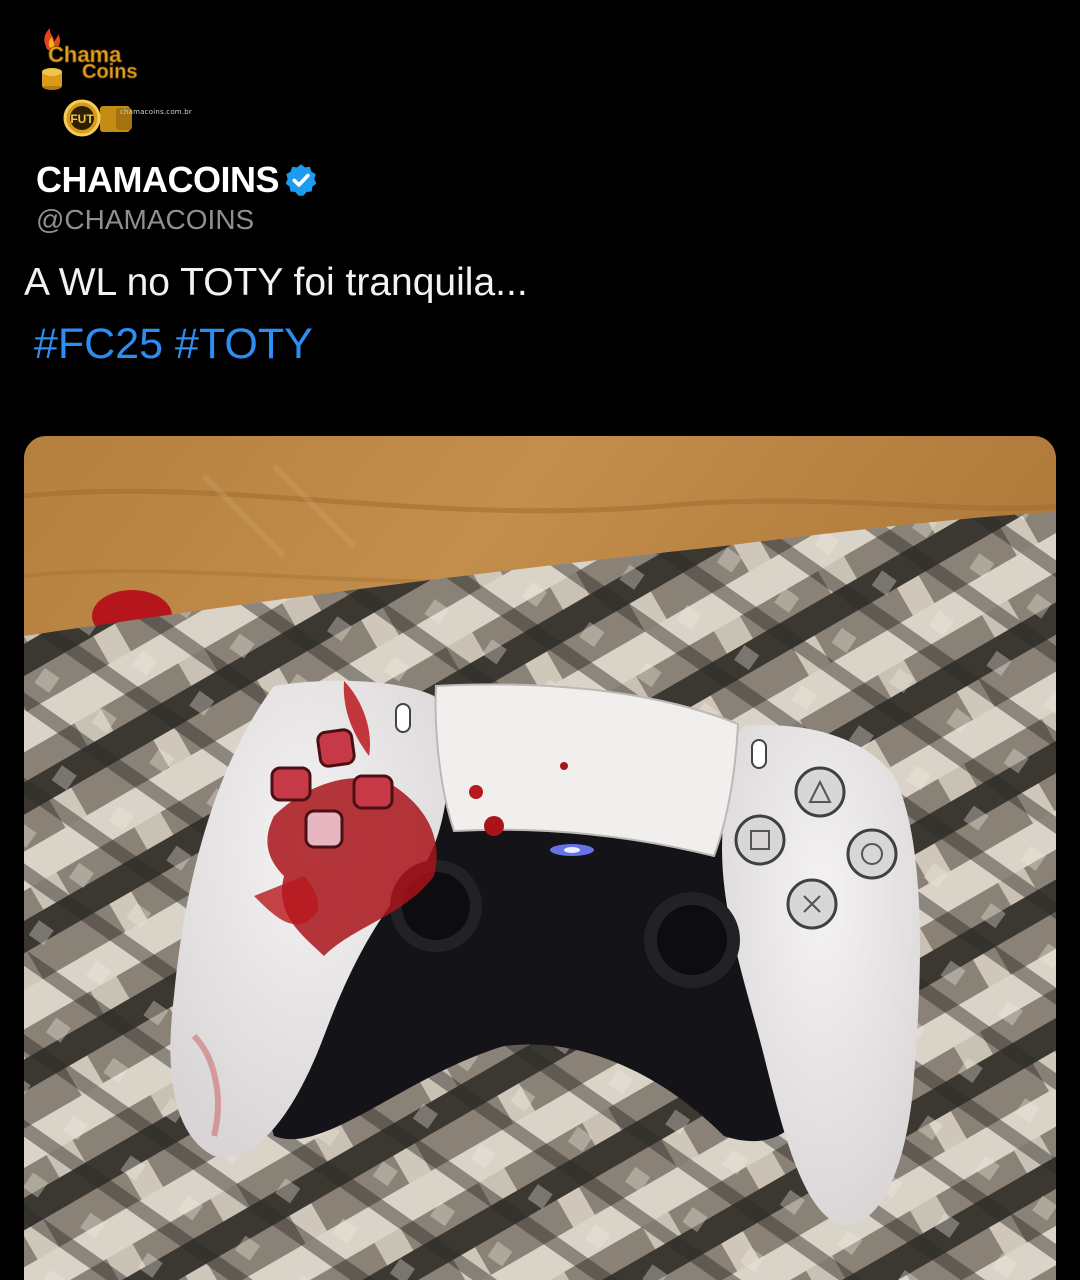  I want to click on hashtag-toty: #TOTY, so click(244, 344).